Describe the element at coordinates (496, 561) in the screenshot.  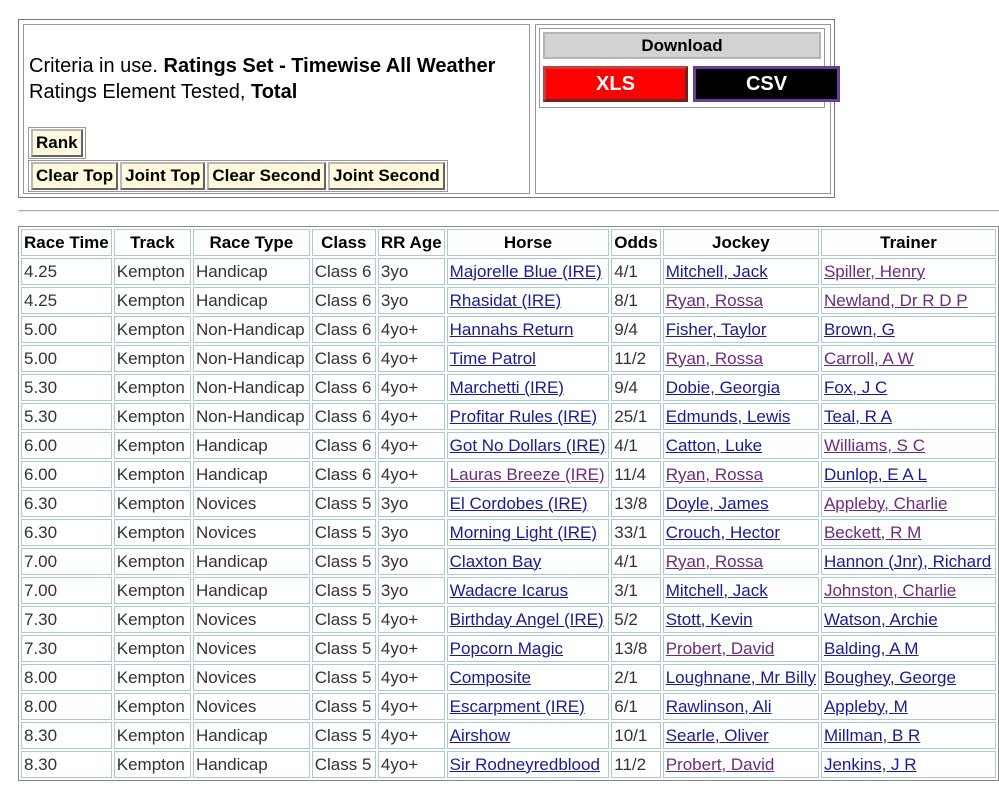
I see `horse-link: Claxton Bay` at that location.